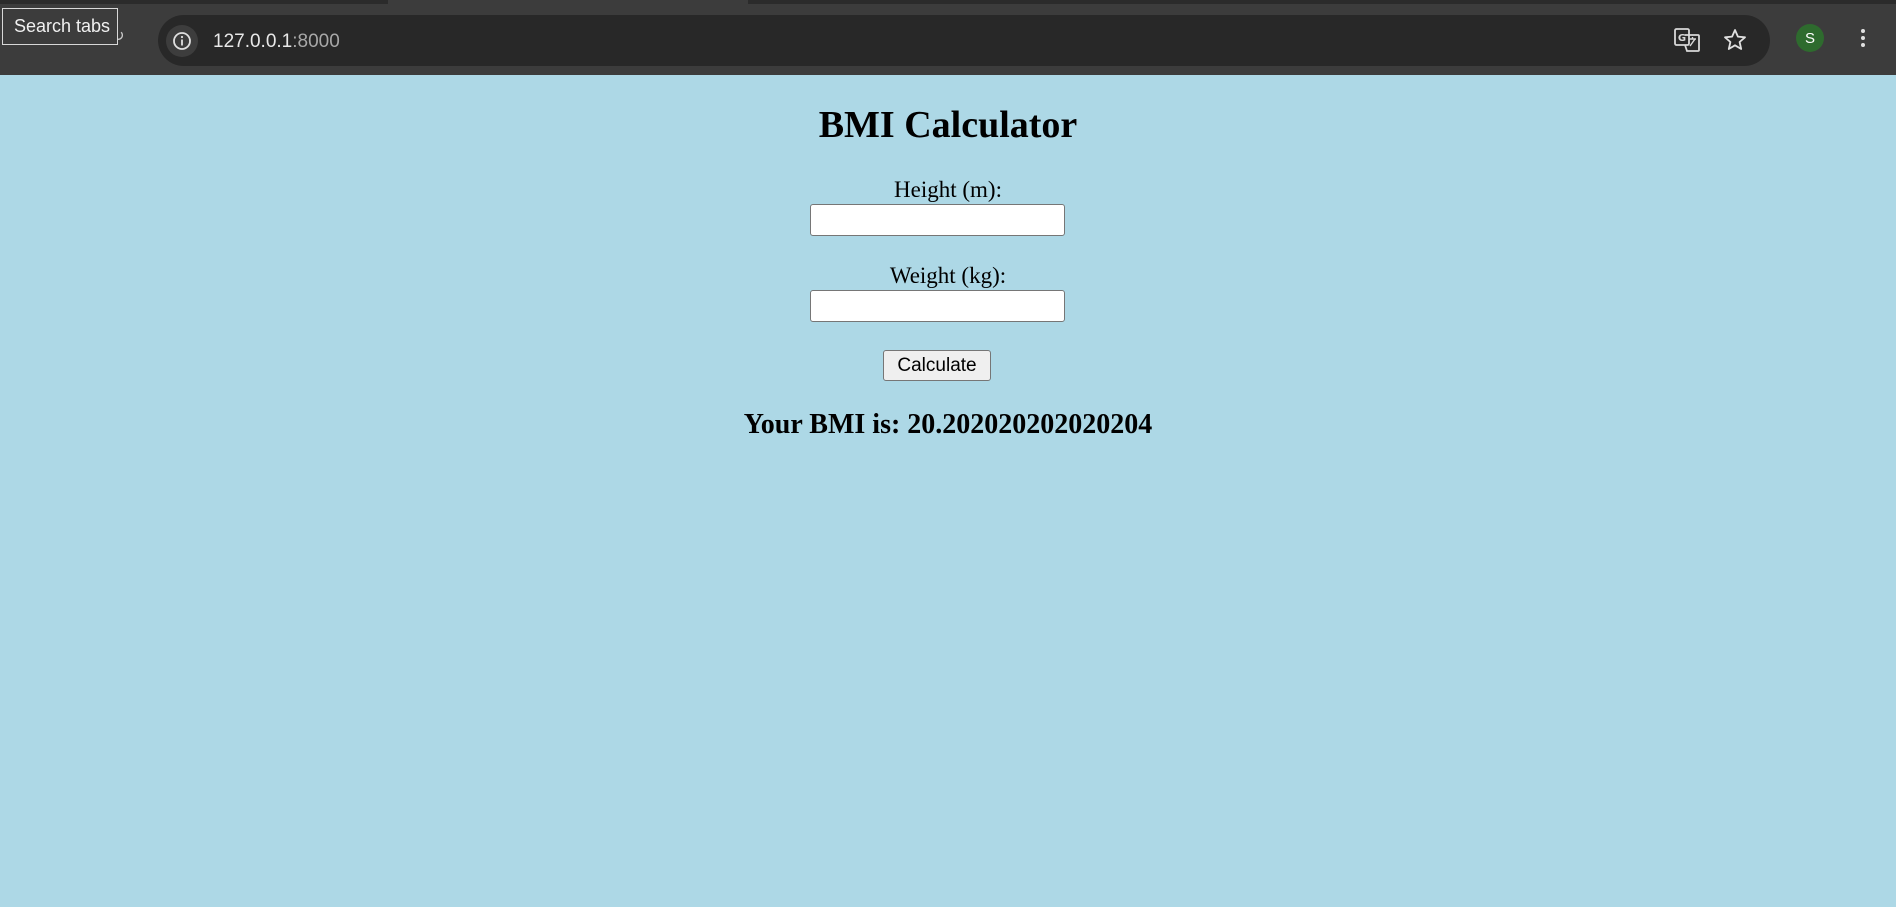 This screenshot has width=1896, height=907. What do you see at coordinates (316, 41) in the screenshot?
I see `url-port: :8000` at bounding box center [316, 41].